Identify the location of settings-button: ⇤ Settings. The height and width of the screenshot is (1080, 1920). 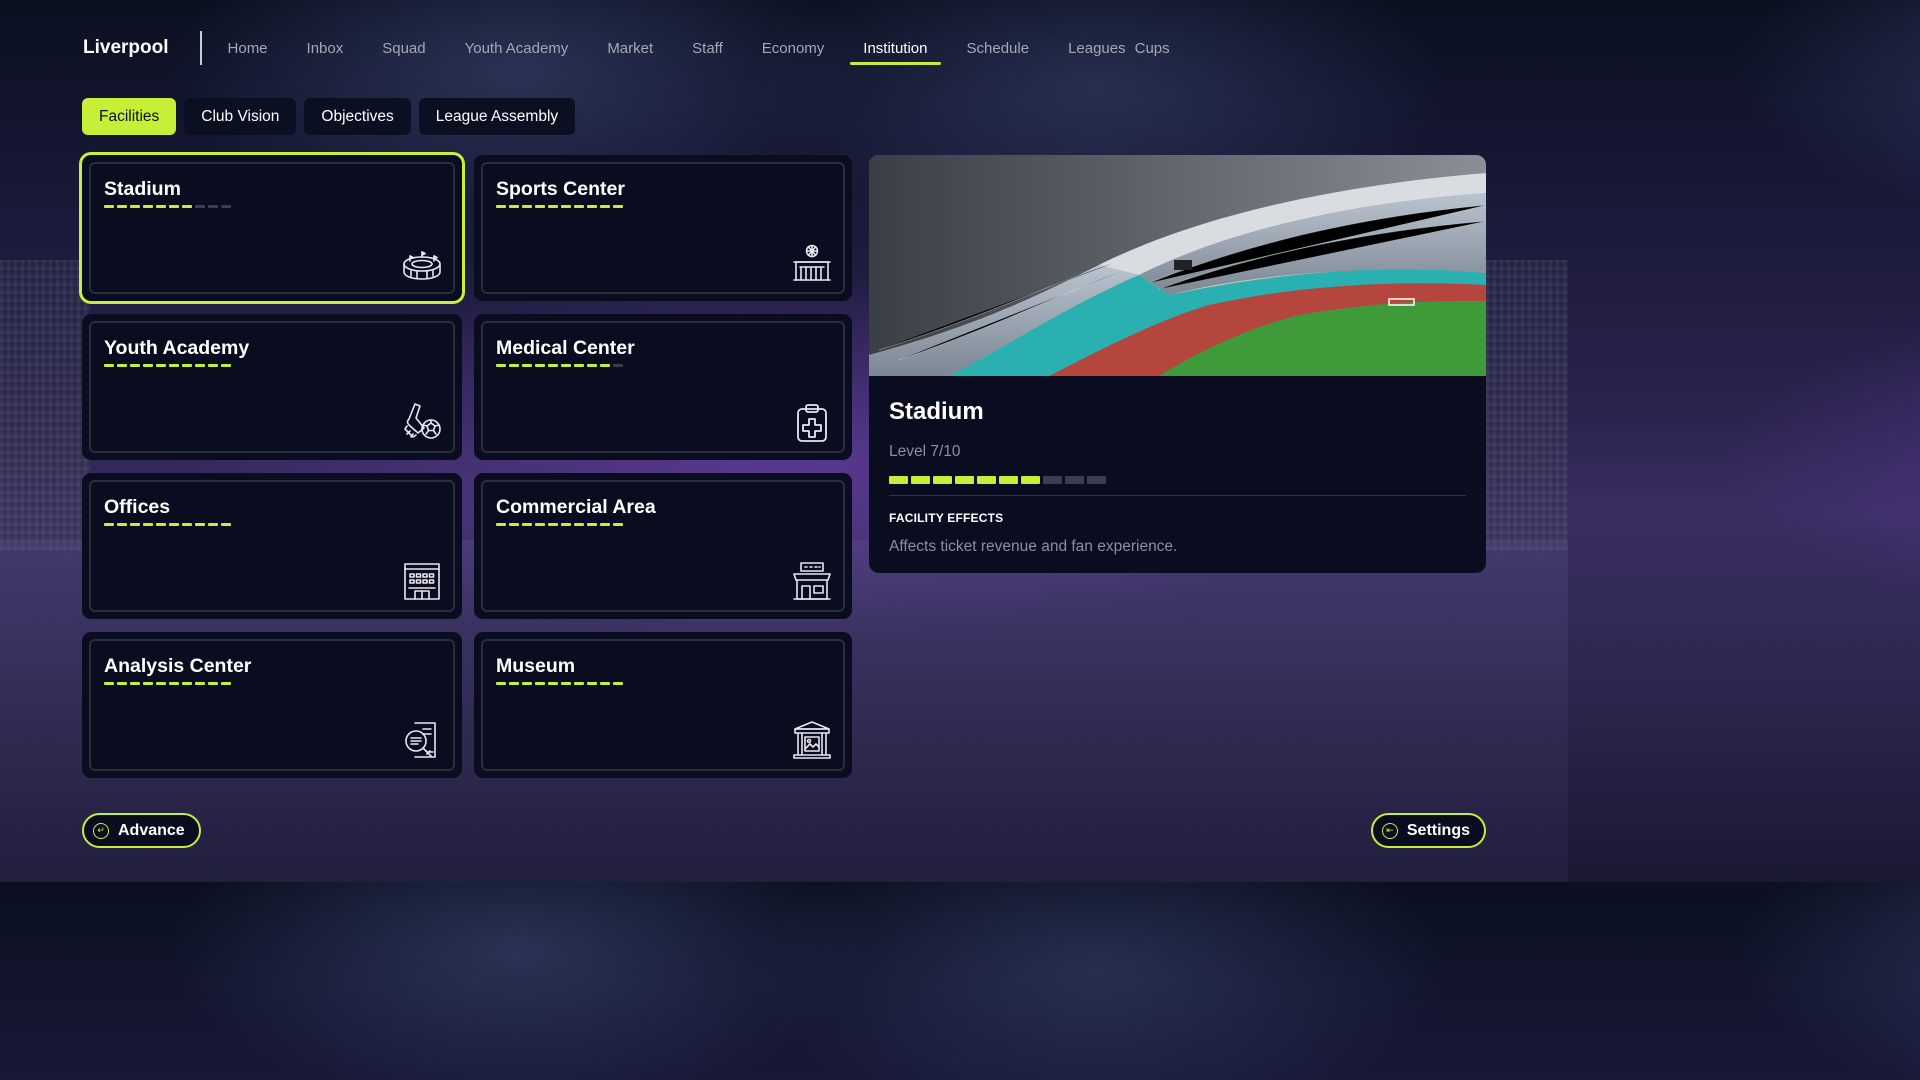
(1428, 830).